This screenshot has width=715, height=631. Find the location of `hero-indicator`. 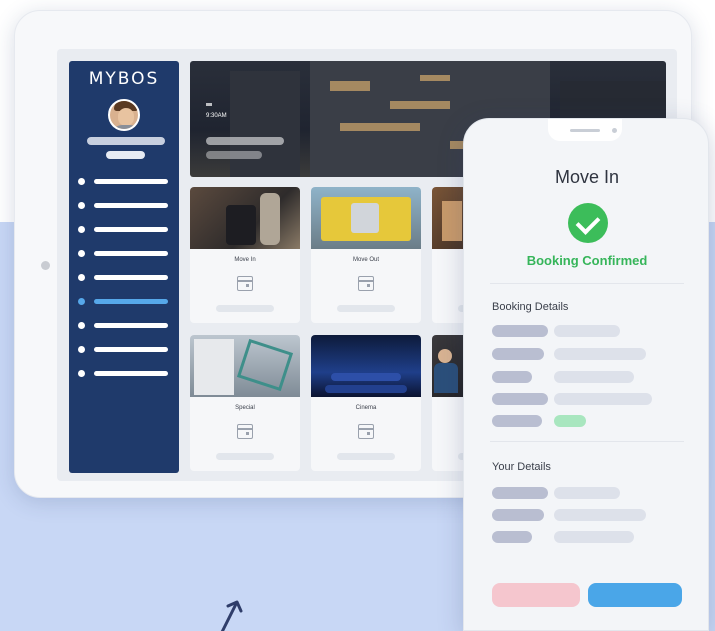

hero-indicator is located at coordinates (209, 104).